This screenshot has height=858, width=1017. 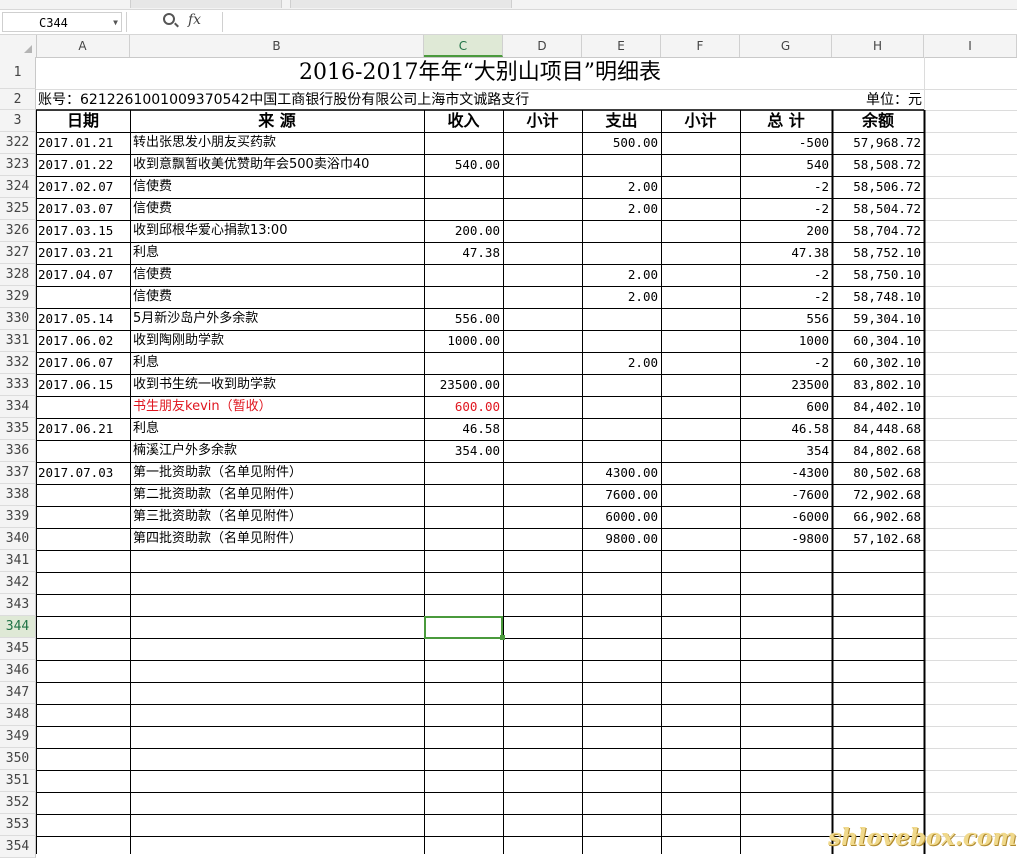 I want to click on cell-balance: 84,448.68, so click(x=878, y=429).